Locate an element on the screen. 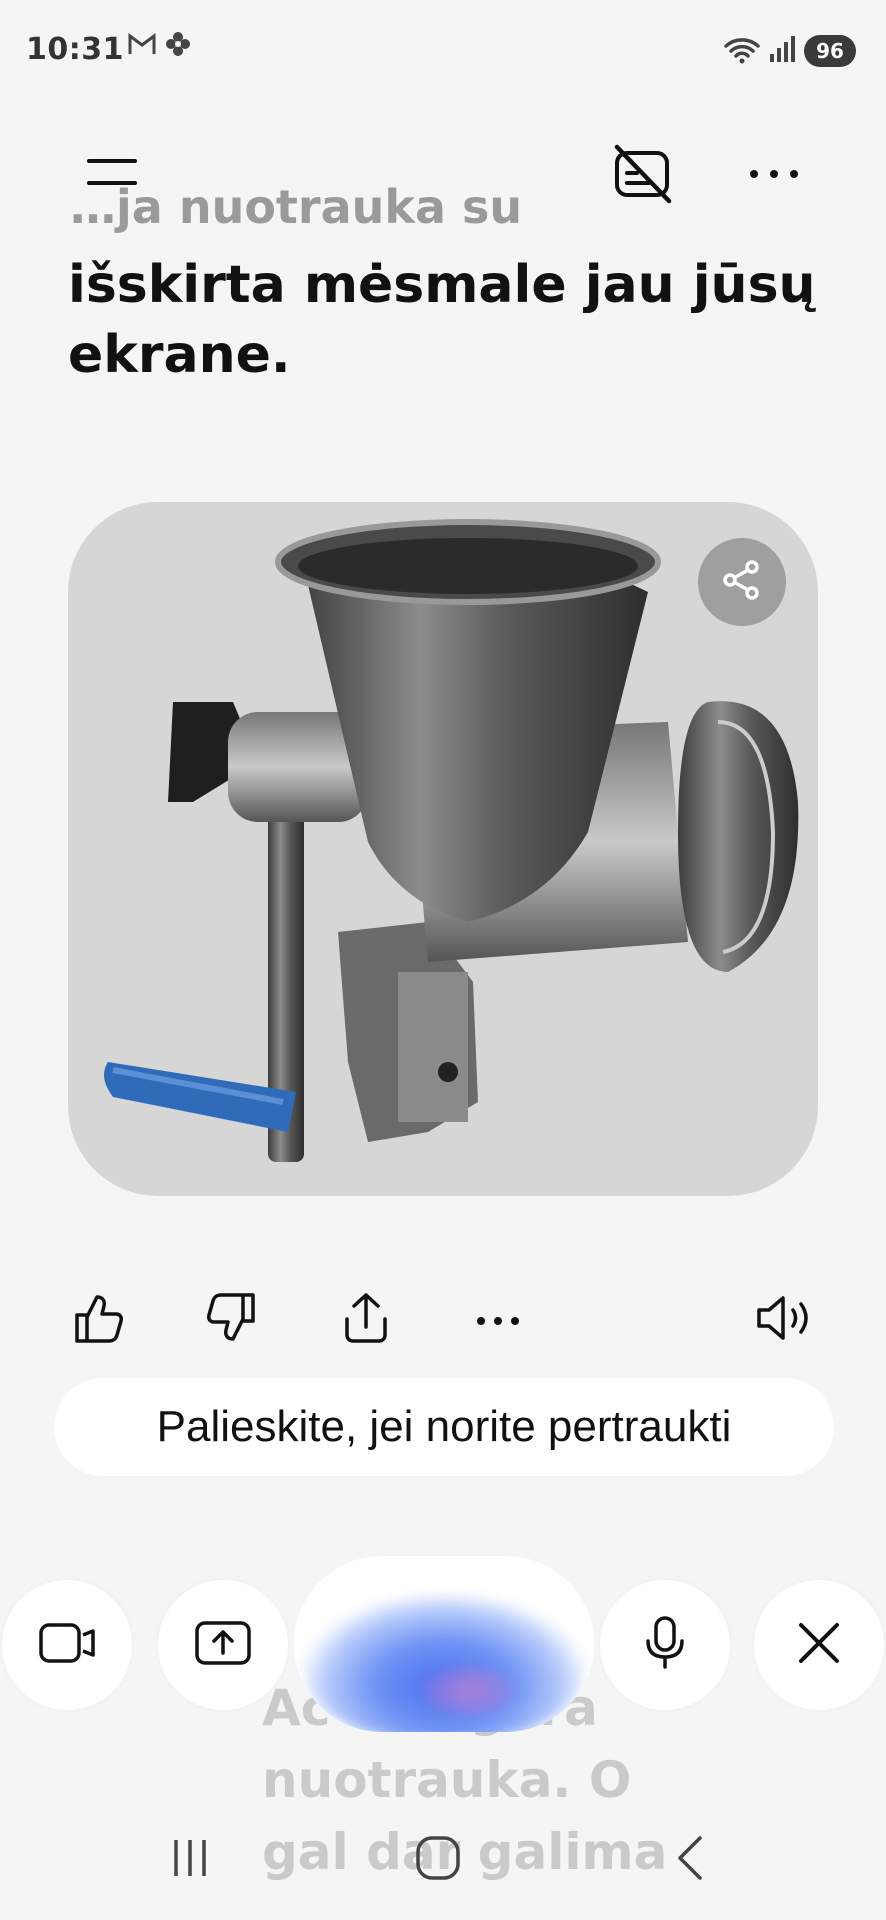 The width and height of the screenshot is (886, 1920). voice-activity-orb is located at coordinates (444, 1644).